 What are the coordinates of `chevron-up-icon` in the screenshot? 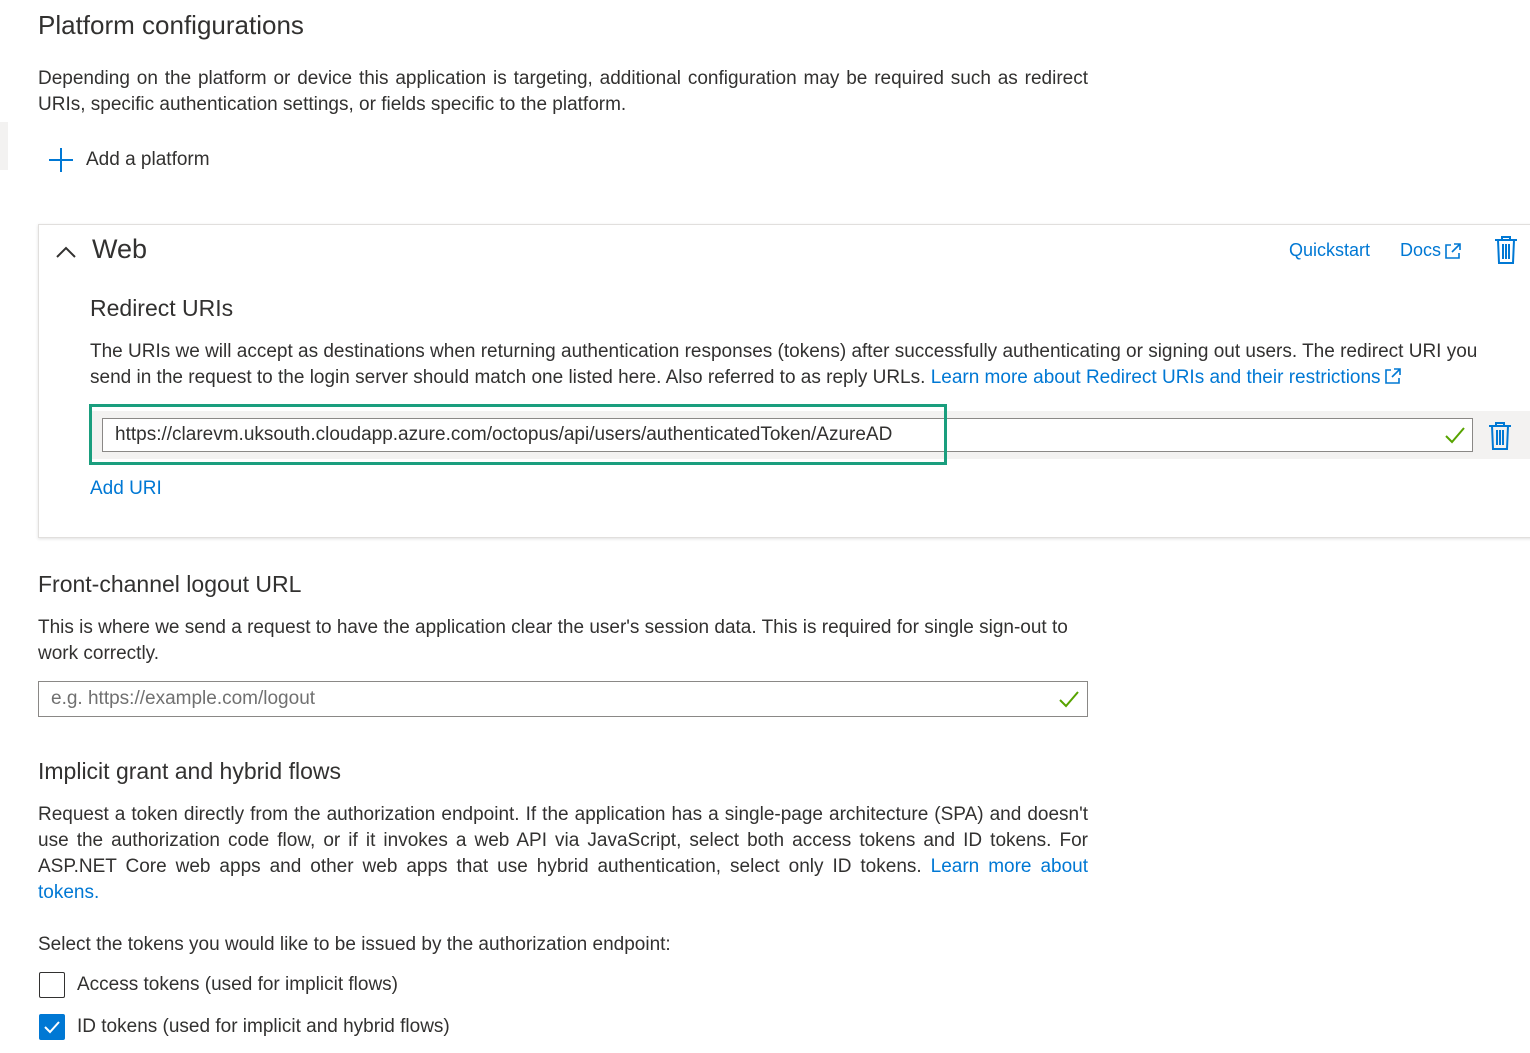 It's located at (66, 252).